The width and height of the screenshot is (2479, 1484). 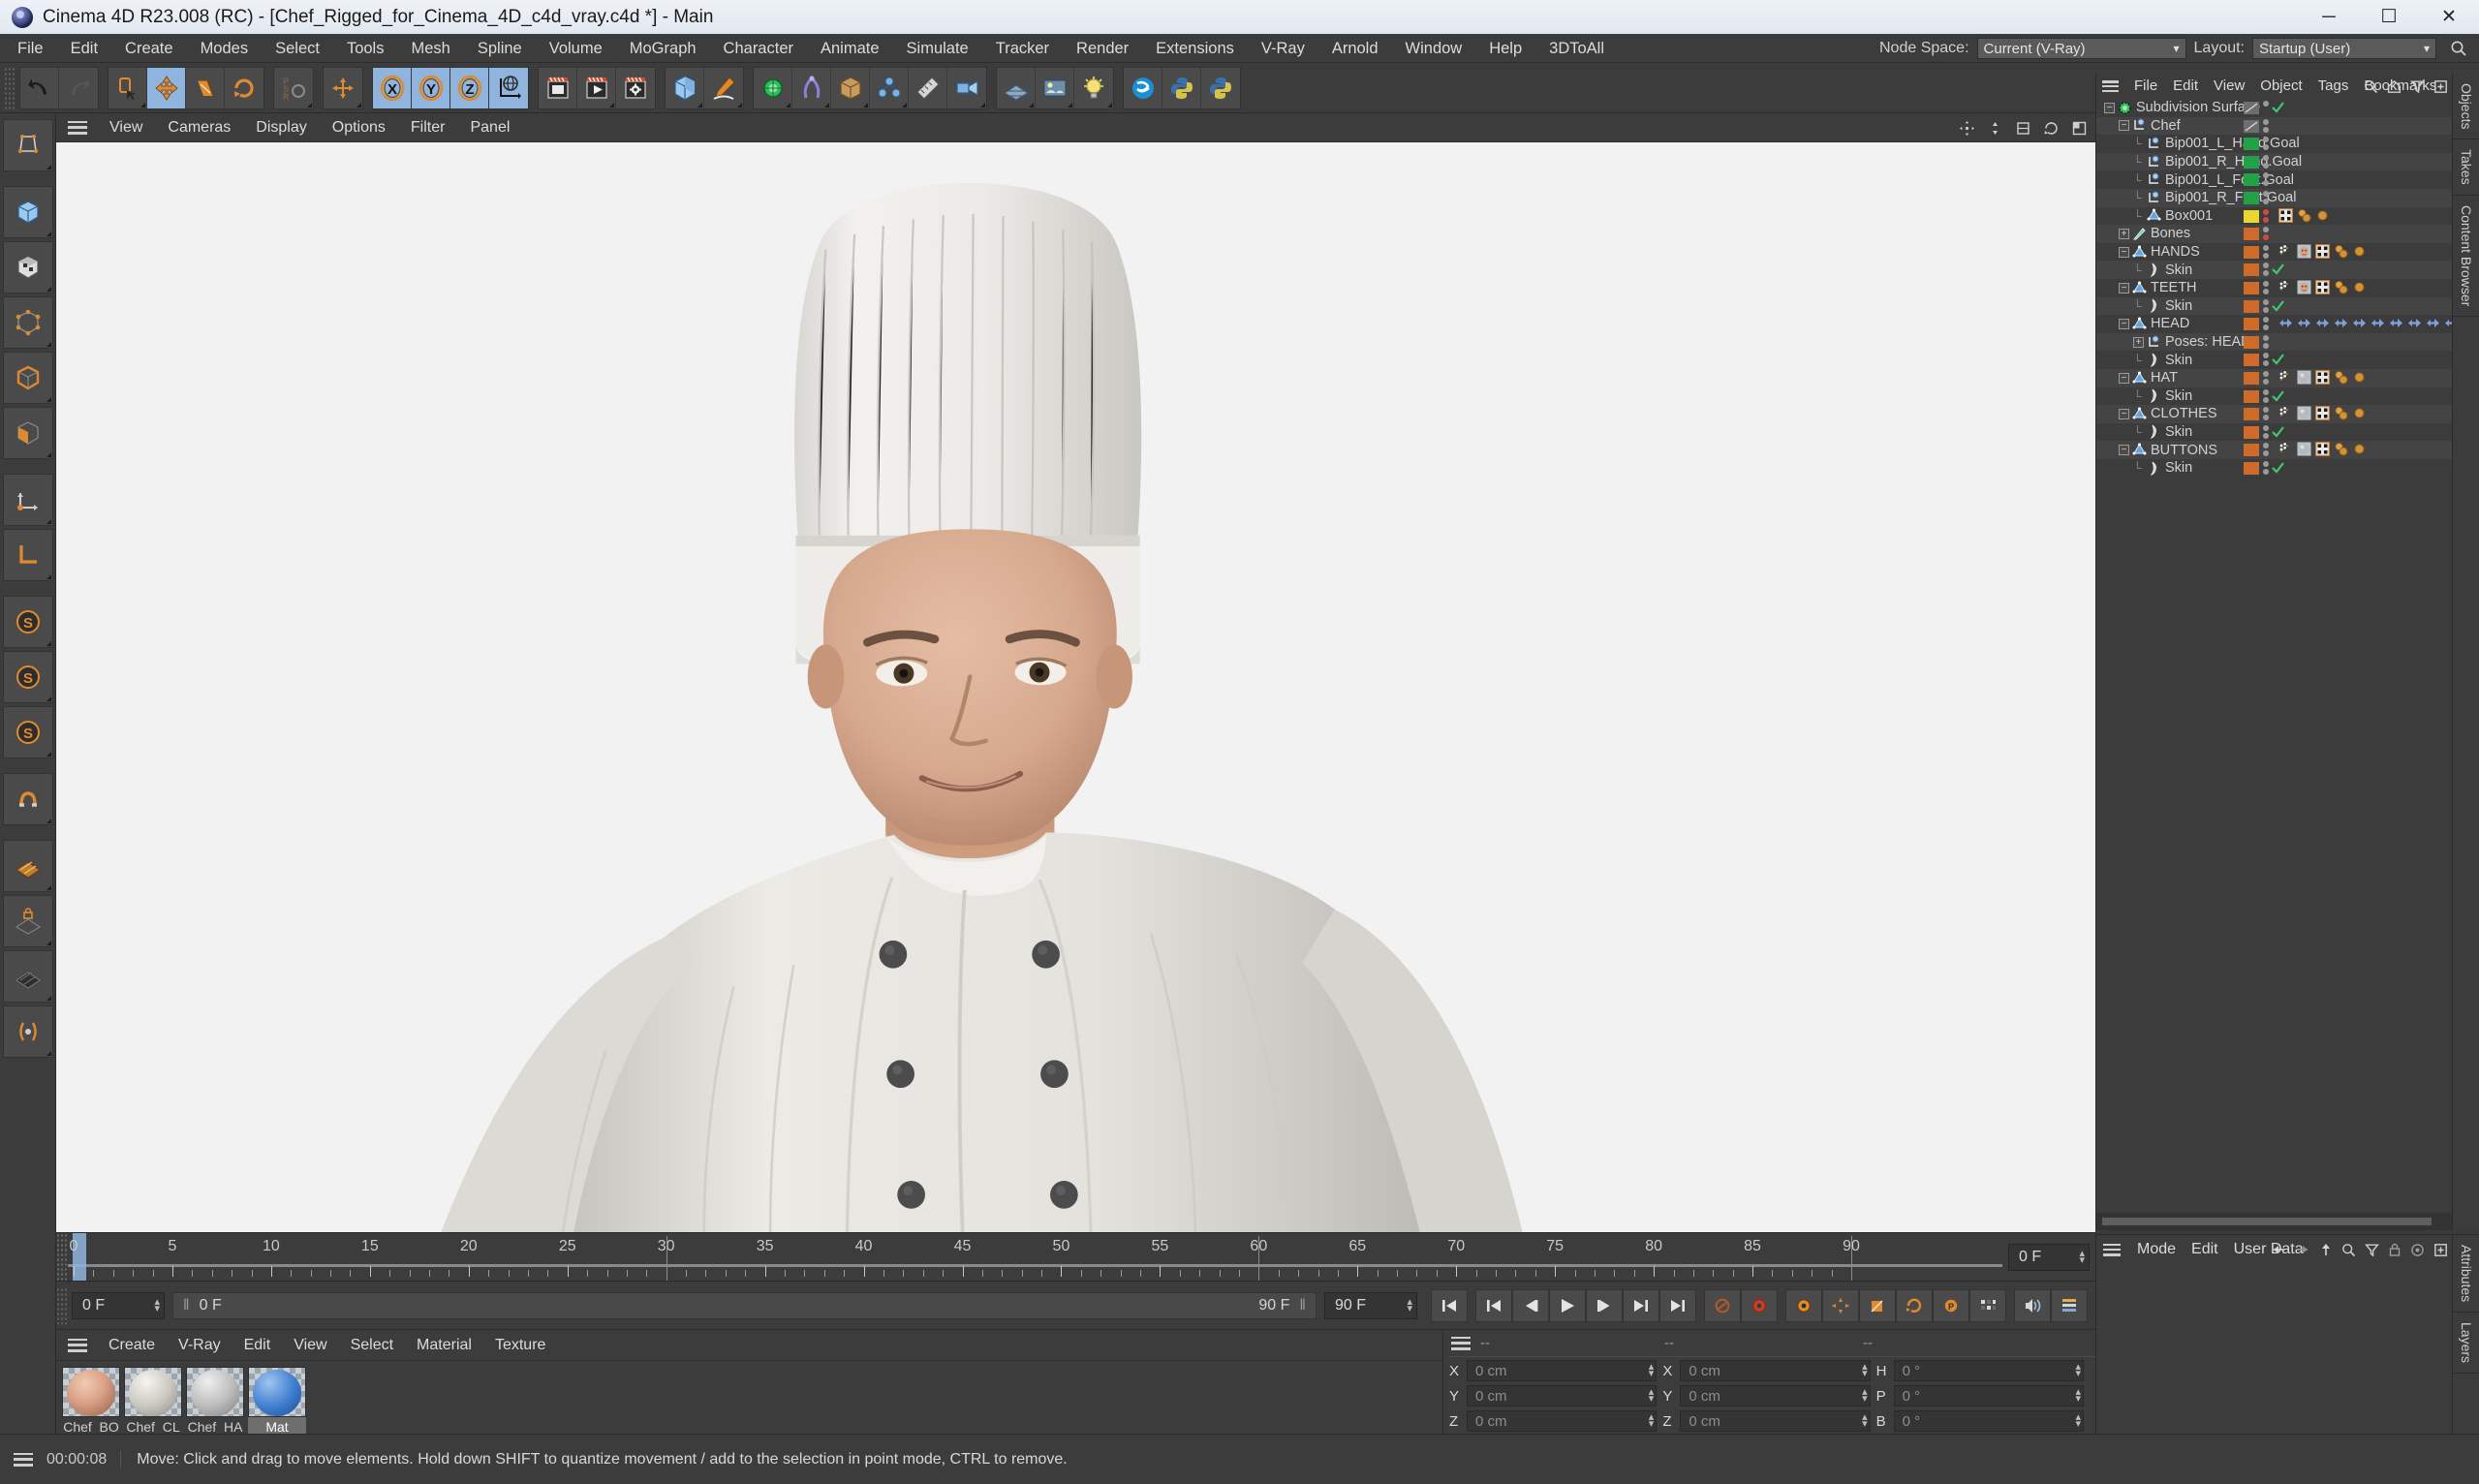 What do you see at coordinates (811, 87) in the screenshot?
I see `add-bend-deformer-button` at bounding box center [811, 87].